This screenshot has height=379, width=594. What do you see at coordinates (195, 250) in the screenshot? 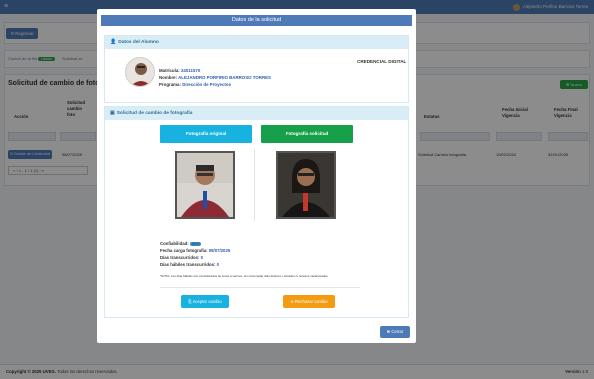
I see `fecha-carga-row: Fecha carga fotografía: 08/07/2025` at bounding box center [195, 250].